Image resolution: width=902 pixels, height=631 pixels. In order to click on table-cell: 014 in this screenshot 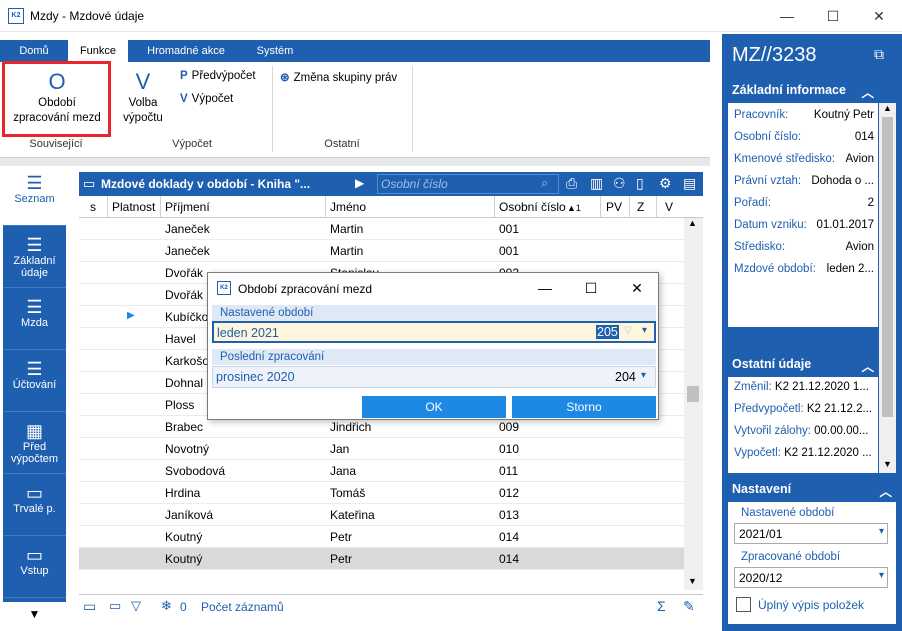, I will do `click(509, 537)`.